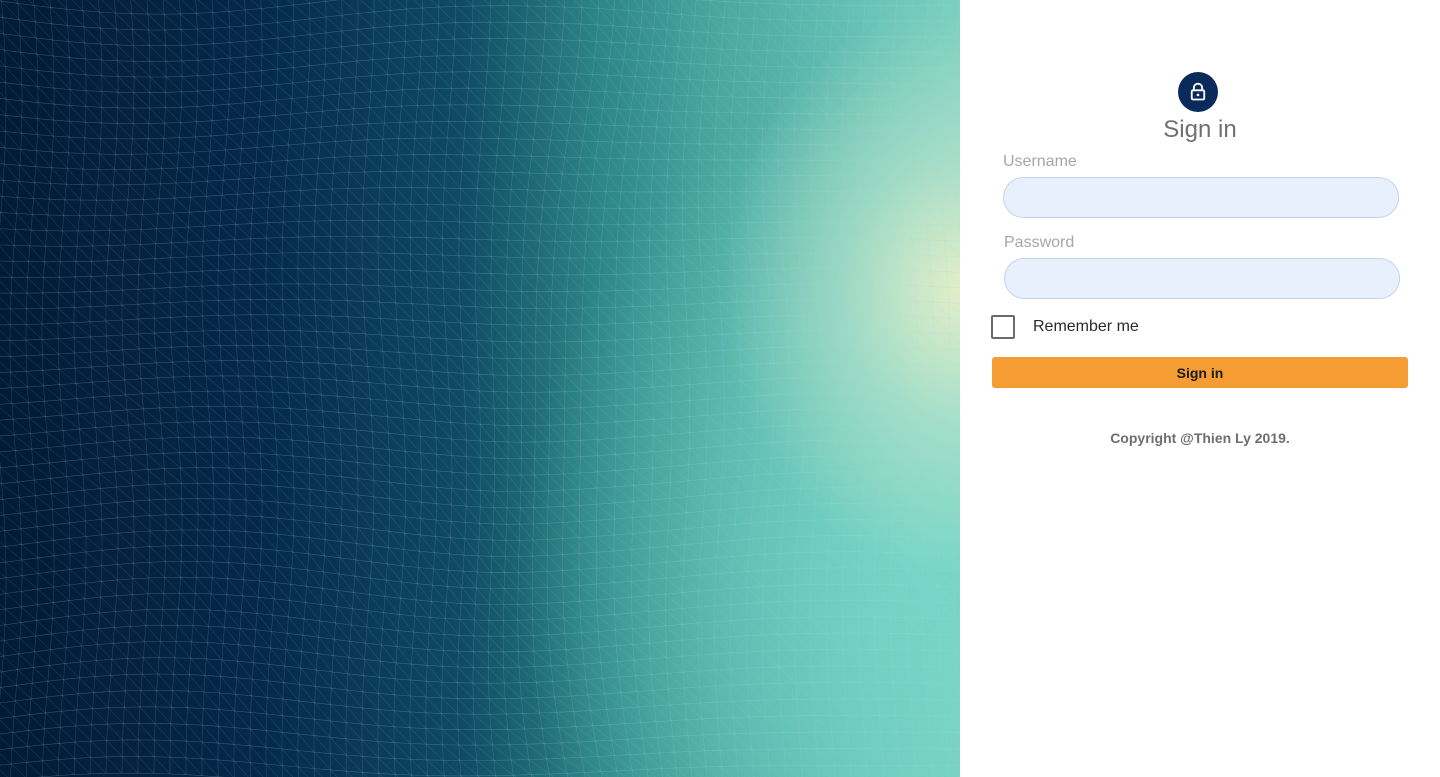 The image size is (1440, 777). Describe the element at coordinates (1086, 326) in the screenshot. I see `remember-me-label: Remember me` at that location.